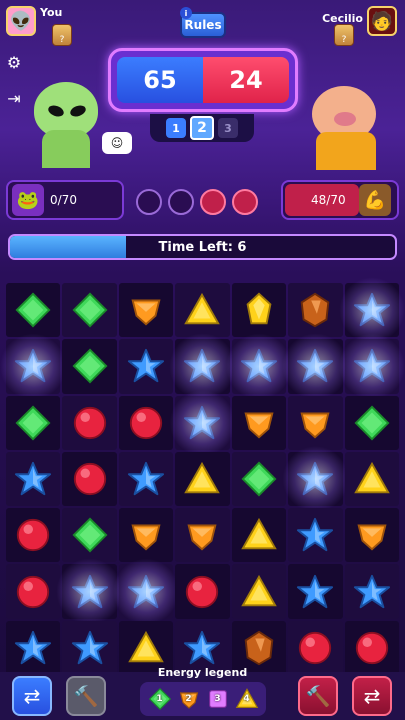 This screenshot has height=720, width=405. I want to click on hammer-booster-button: 🔨, so click(86, 696).